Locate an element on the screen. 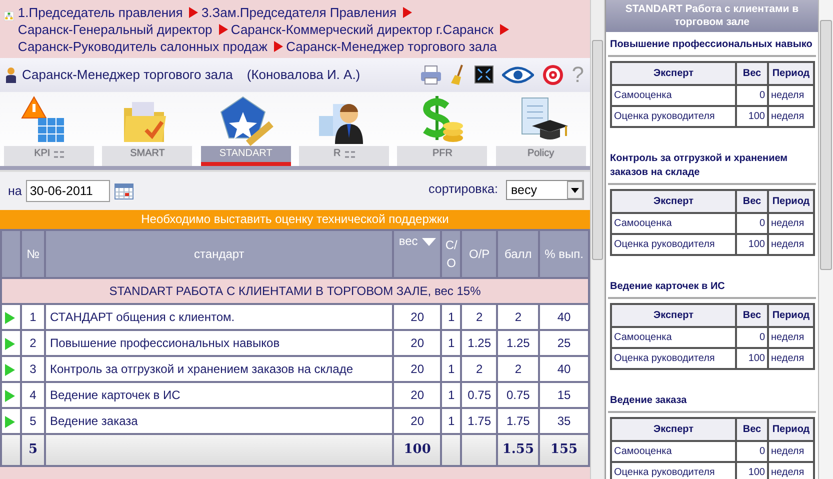 This screenshot has width=833, height=479. column-header: С/О is located at coordinates (451, 254).